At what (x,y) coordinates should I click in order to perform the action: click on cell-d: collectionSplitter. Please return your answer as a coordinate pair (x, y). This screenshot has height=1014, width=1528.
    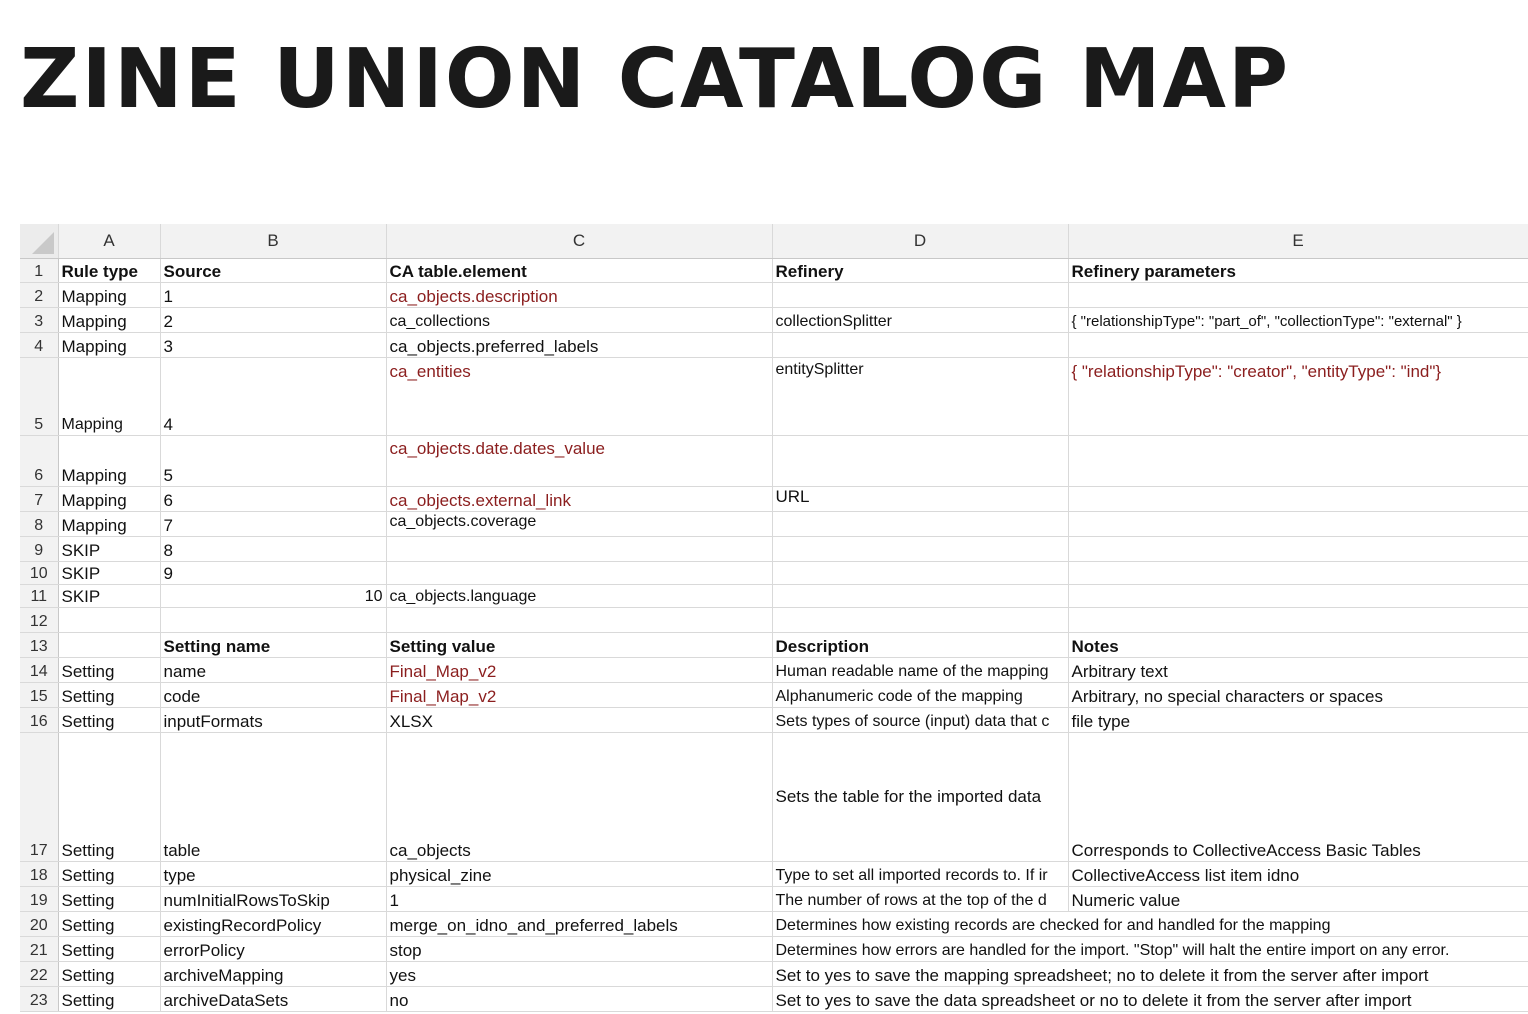
    Looking at the image, I should click on (920, 320).